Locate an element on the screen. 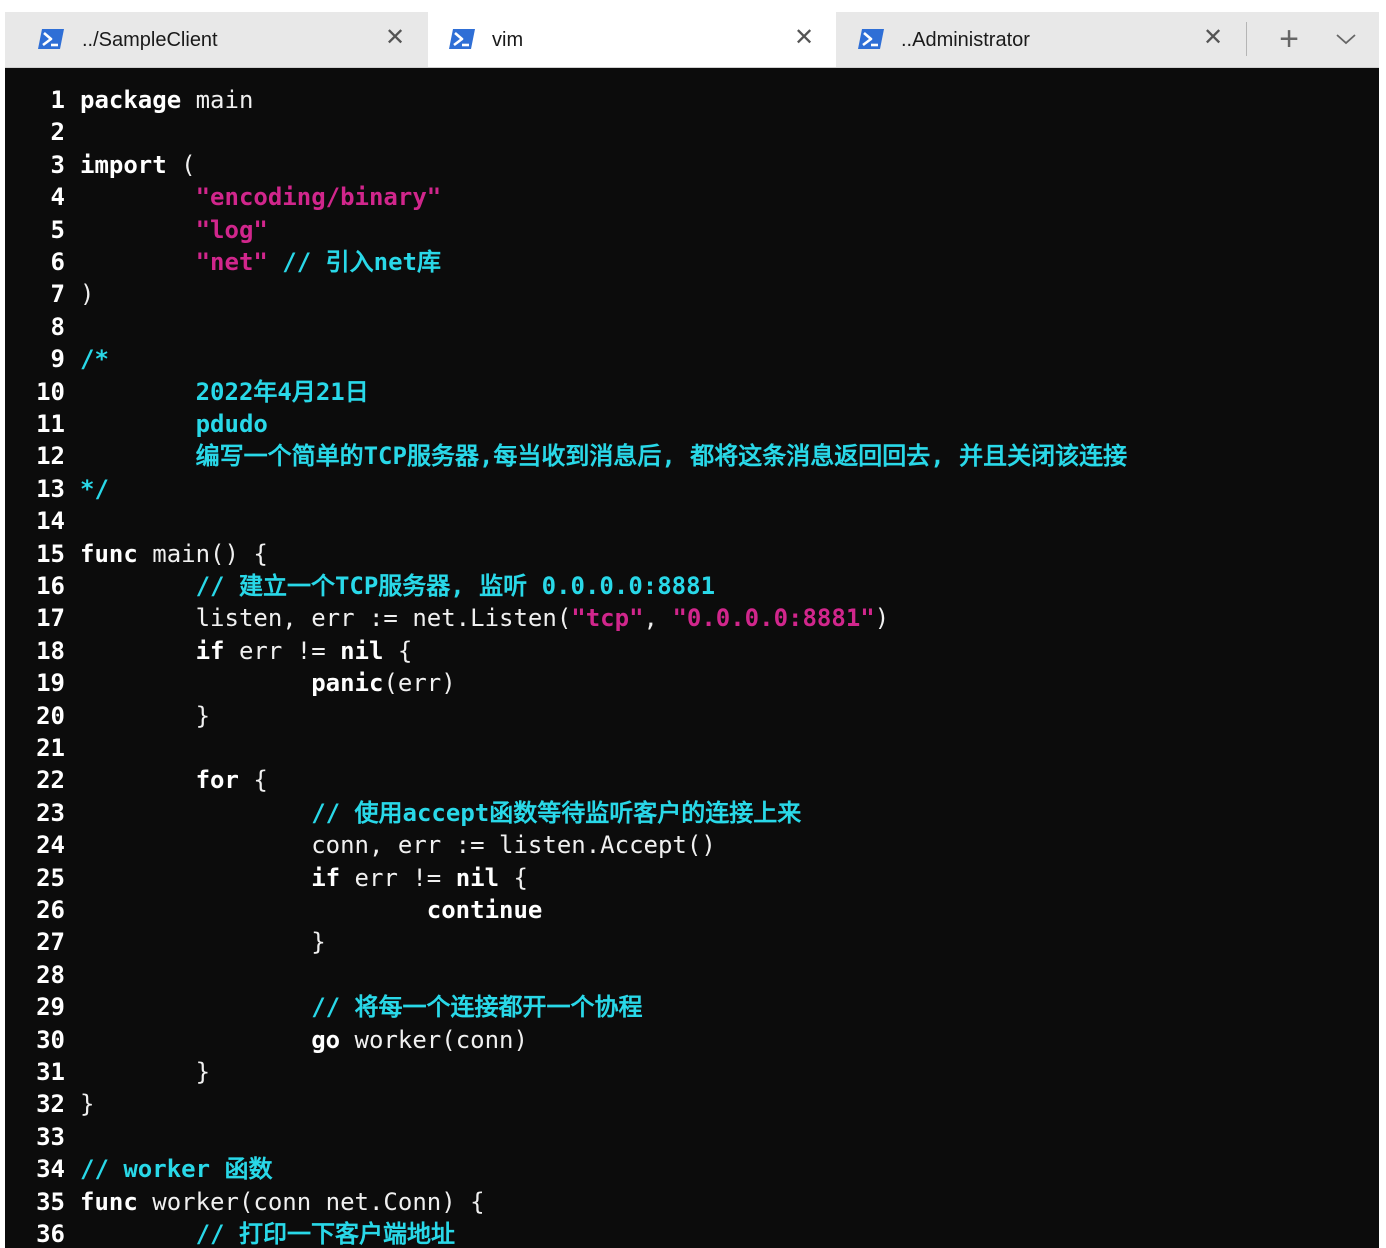  code-line: 26 continue is located at coordinates (692, 910).